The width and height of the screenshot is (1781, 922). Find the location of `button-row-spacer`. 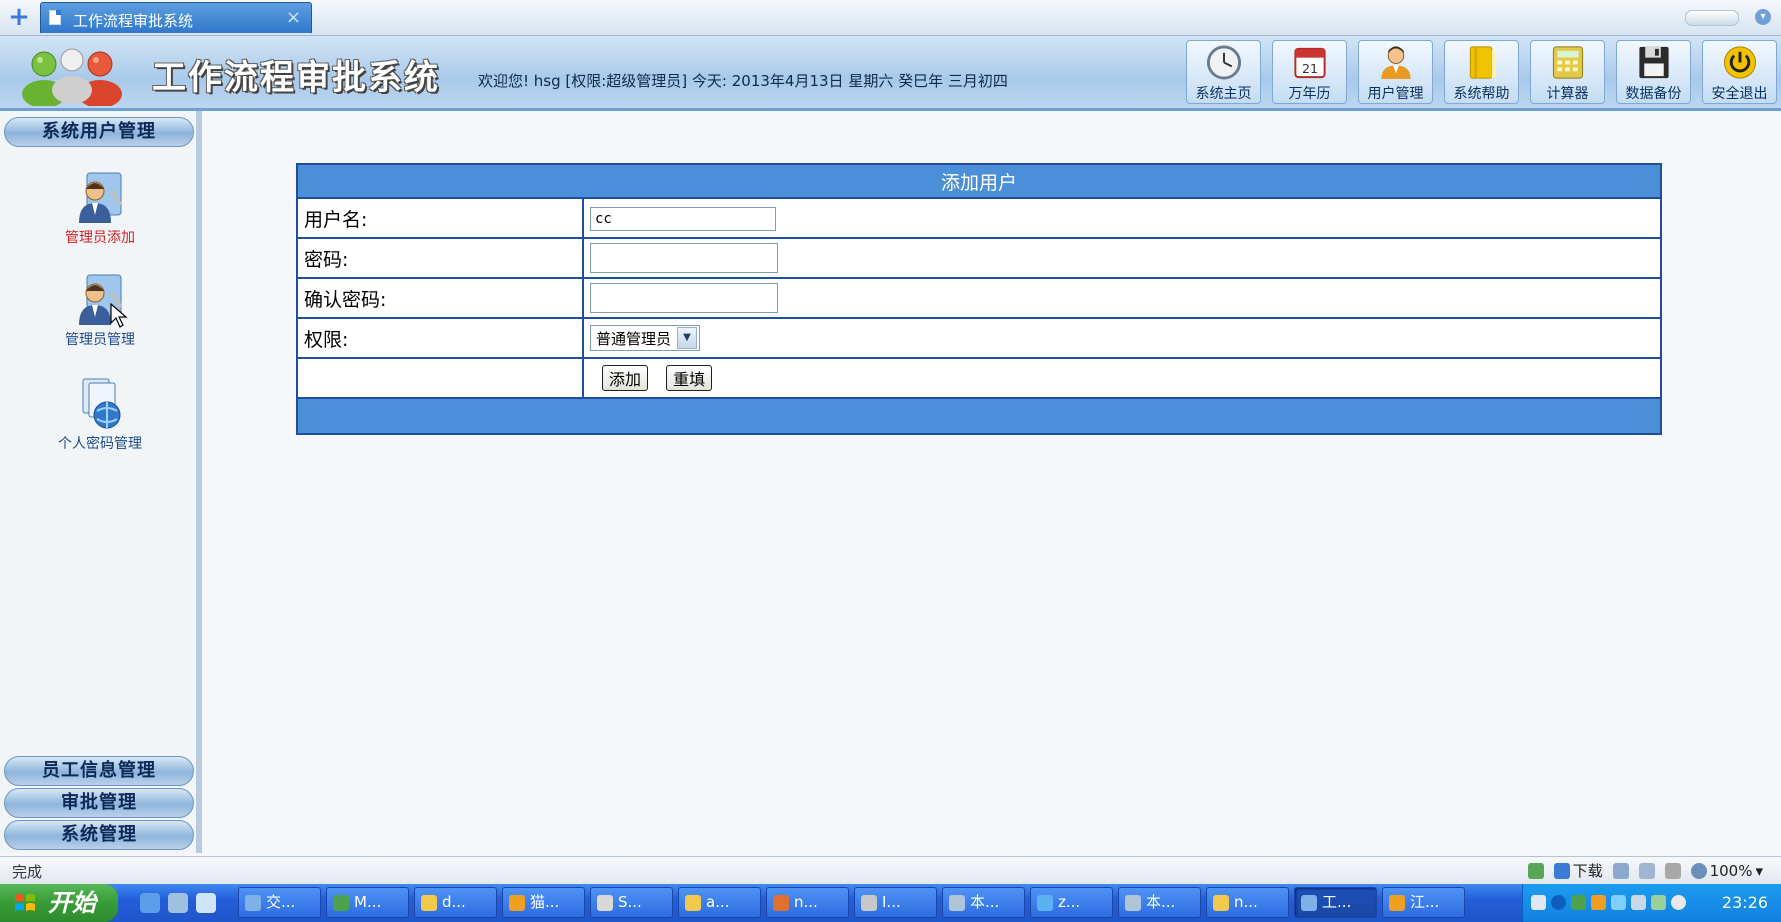

button-row-spacer is located at coordinates (440, 378).